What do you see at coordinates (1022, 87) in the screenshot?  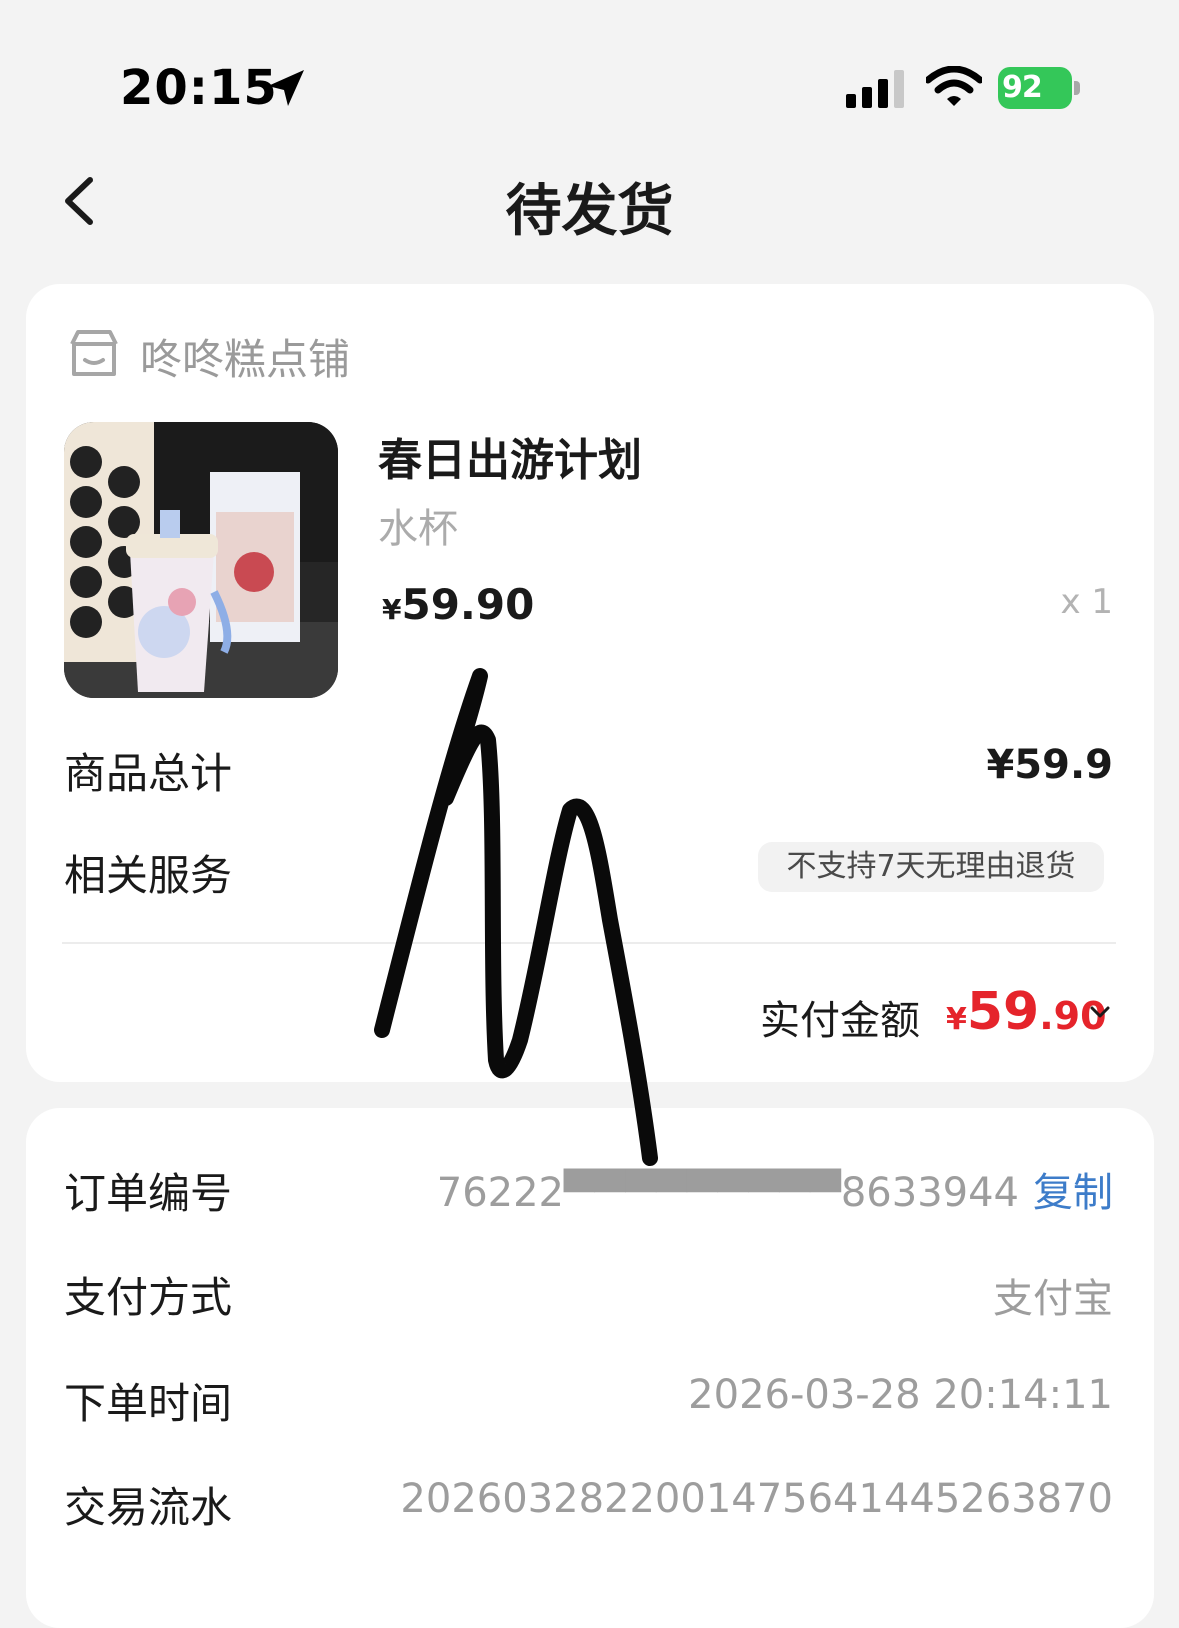 I see `battery-percentage: 92` at bounding box center [1022, 87].